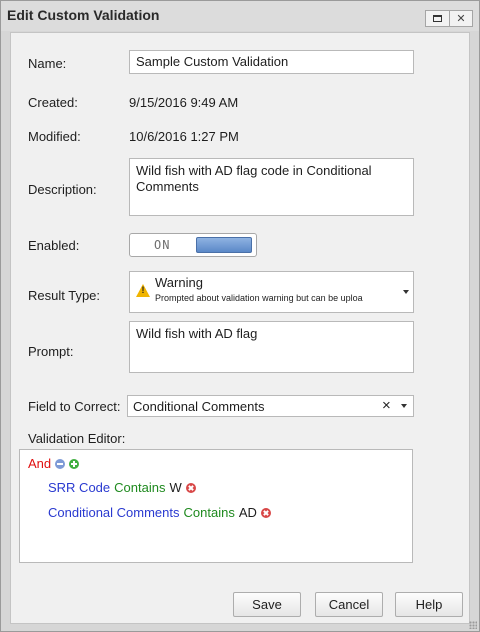 The image size is (480, 632). I want to click on result-type-label: Result Type:, so click(64, 295).